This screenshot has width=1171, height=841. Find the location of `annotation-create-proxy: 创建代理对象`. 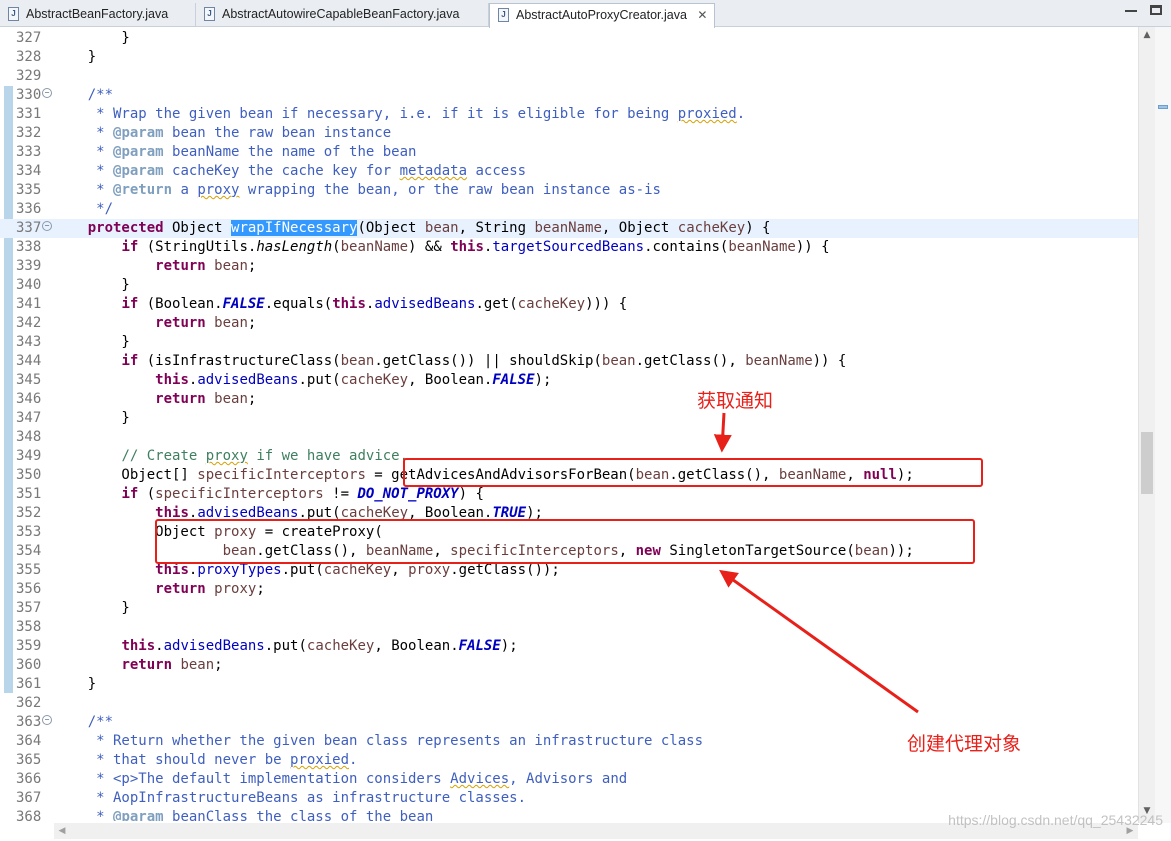

annotation-create-proxy: 创建代理对象 is located at coordinates (964, 744).